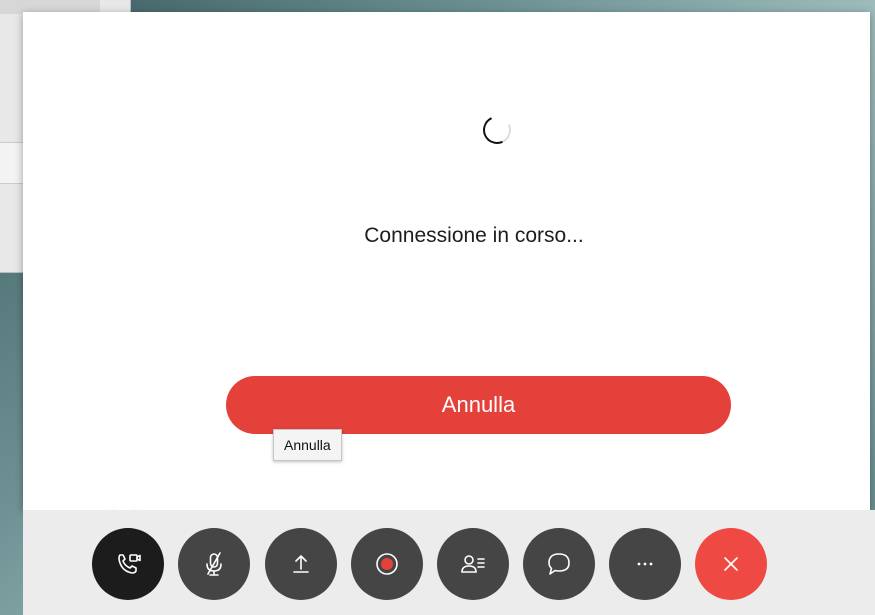  I want to click on chat-bubble-icon, so click(559, 564).